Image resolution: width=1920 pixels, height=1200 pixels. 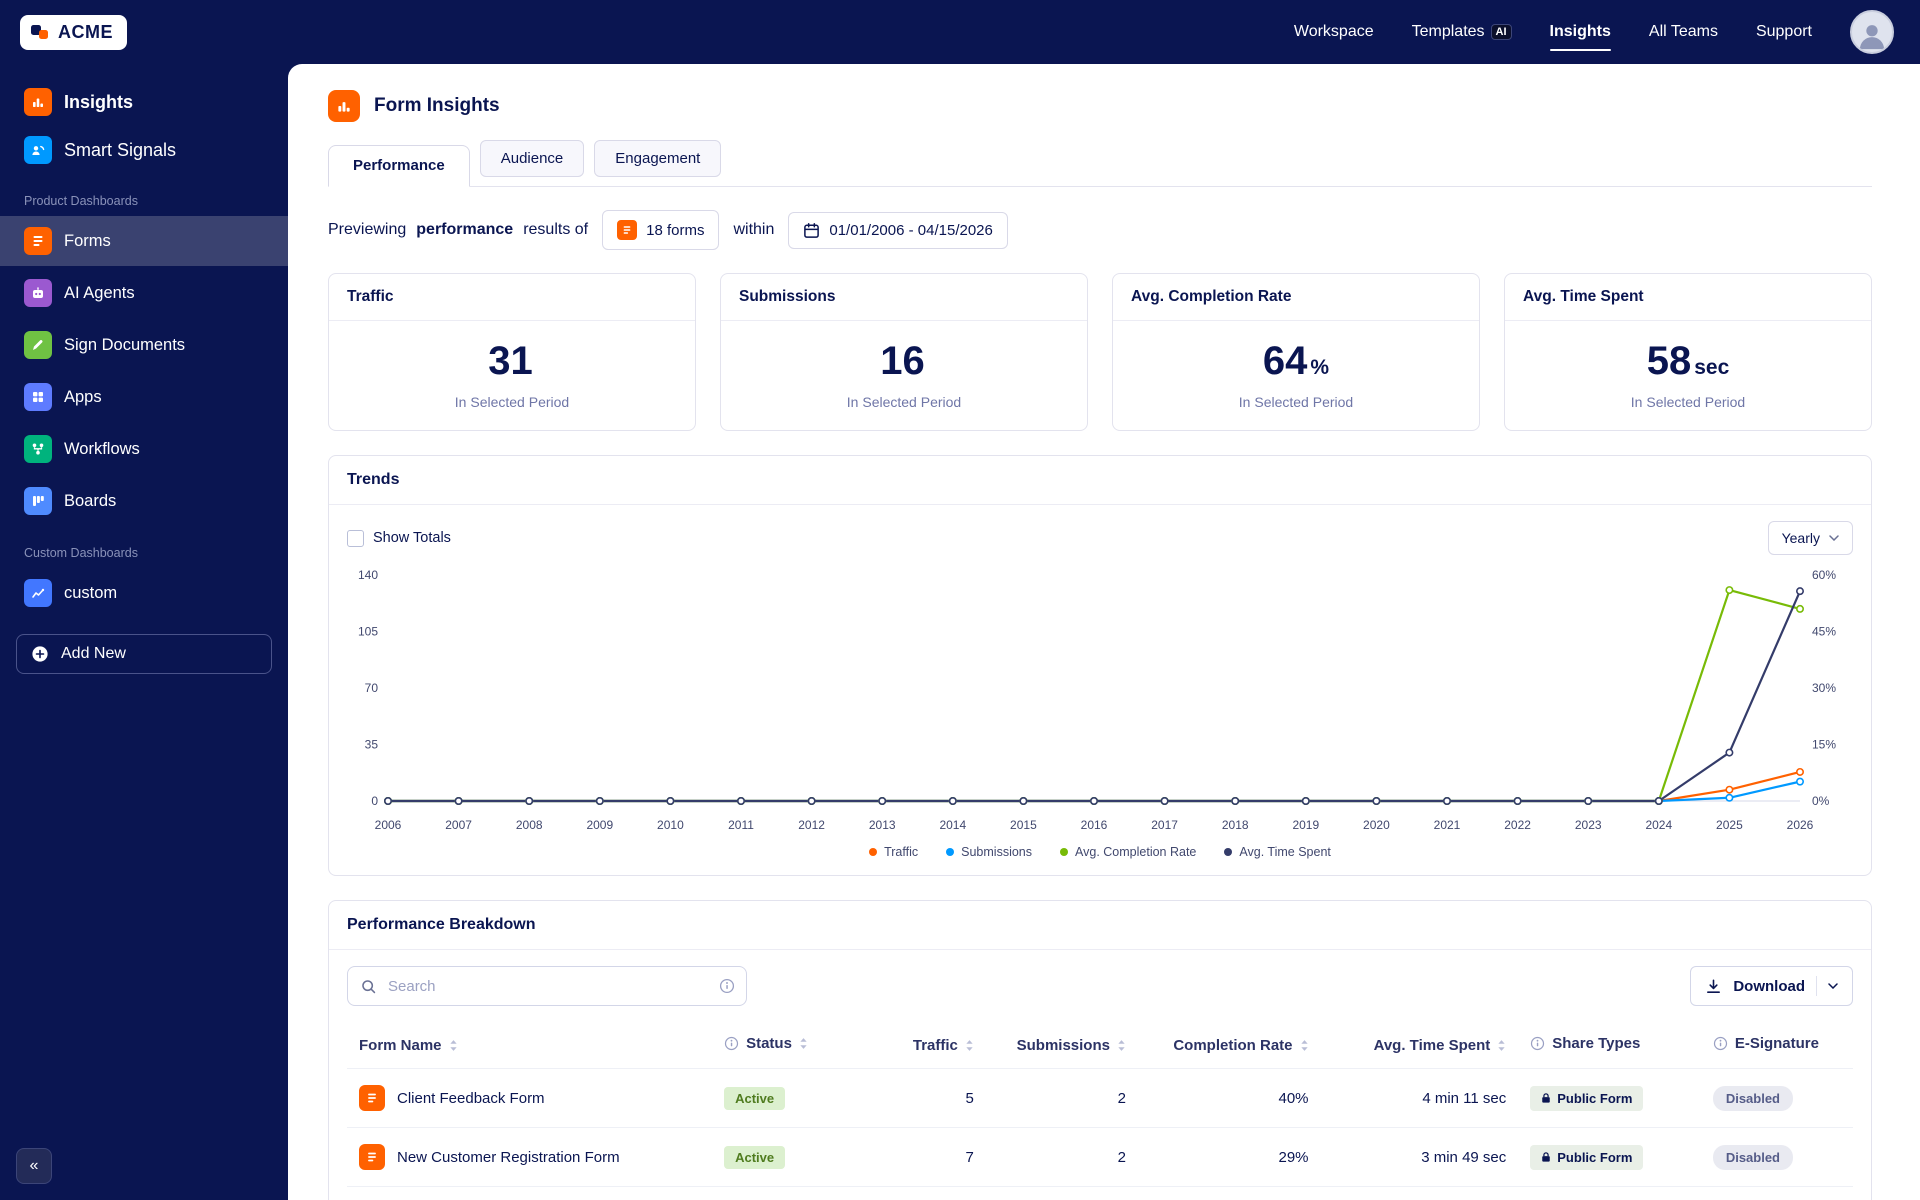 I want to click on sidebar-item-sign-documents: Sign Documents, so click(x=144, y=345).